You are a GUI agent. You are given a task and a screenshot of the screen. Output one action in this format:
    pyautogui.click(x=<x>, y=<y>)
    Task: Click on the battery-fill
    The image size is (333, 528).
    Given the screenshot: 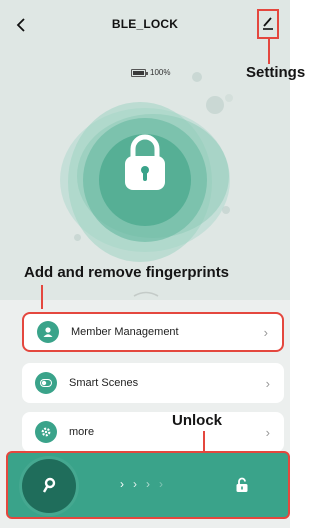 What is the action you would take?
    pyautogui.click(x=138, y=72)
    